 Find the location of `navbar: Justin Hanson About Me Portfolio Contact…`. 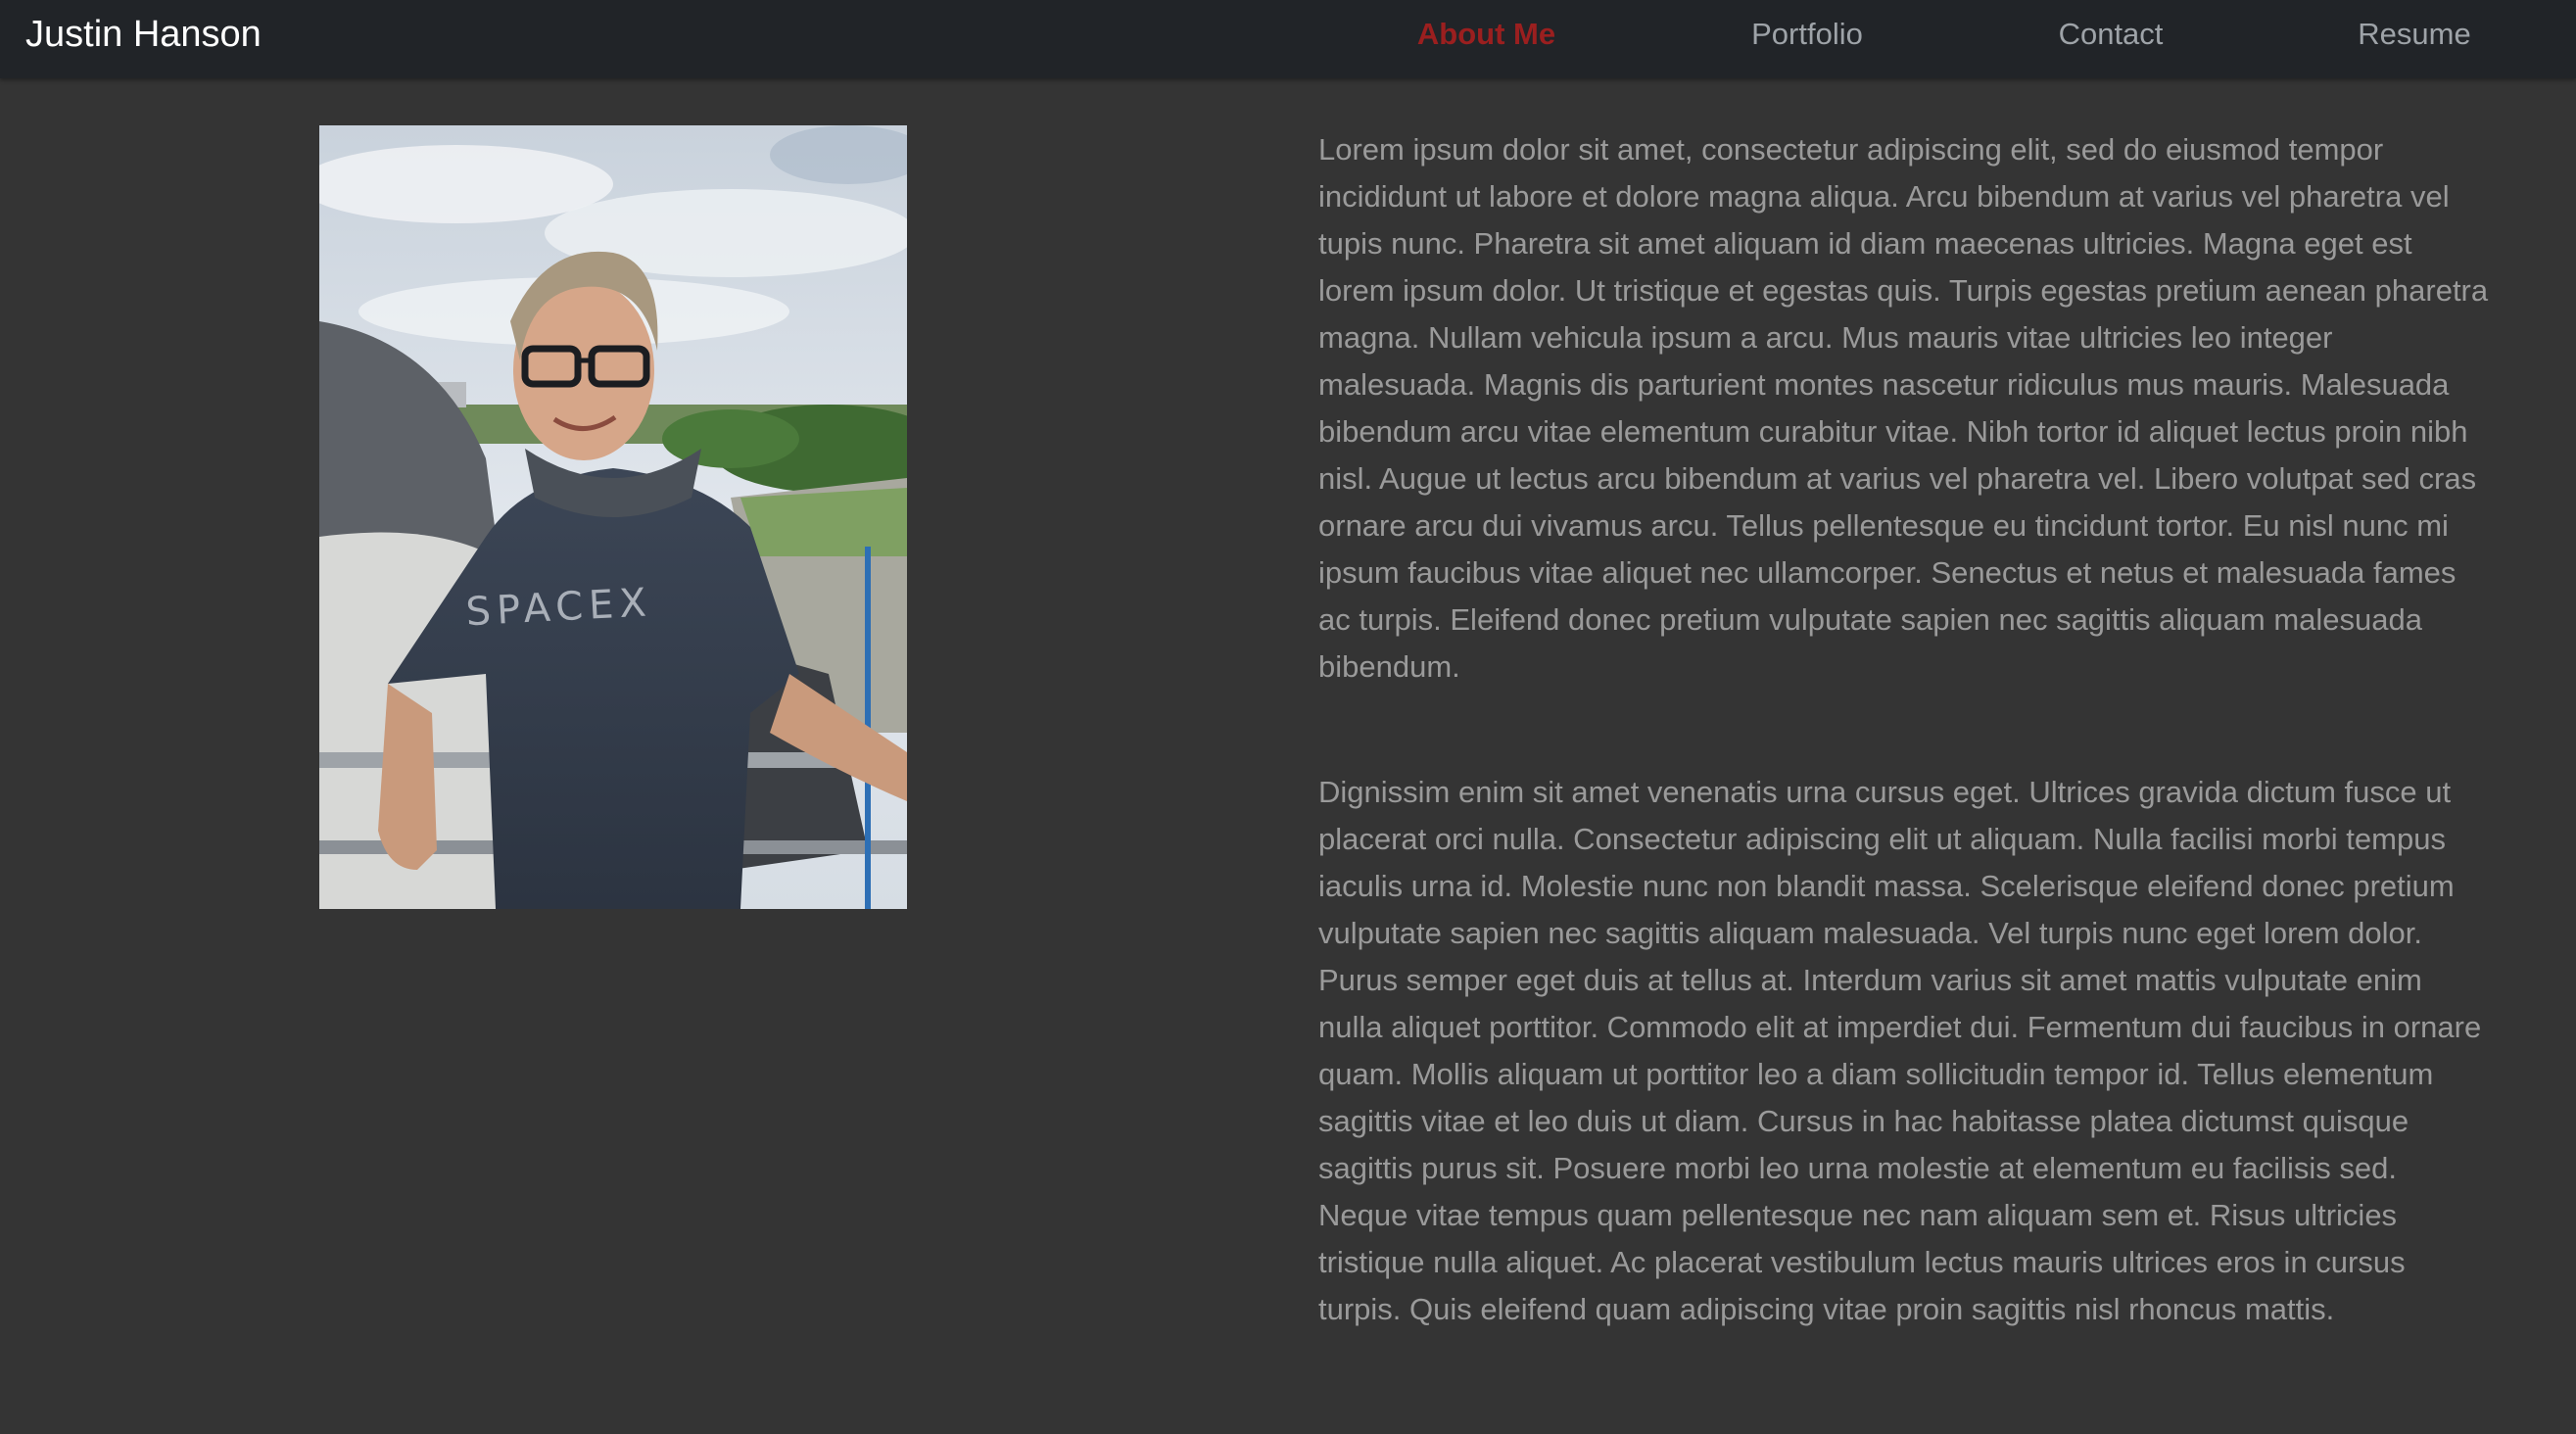

navbar: Justin Hanson About Me Portfolio Contact… is located at coordinates (1288, 39).